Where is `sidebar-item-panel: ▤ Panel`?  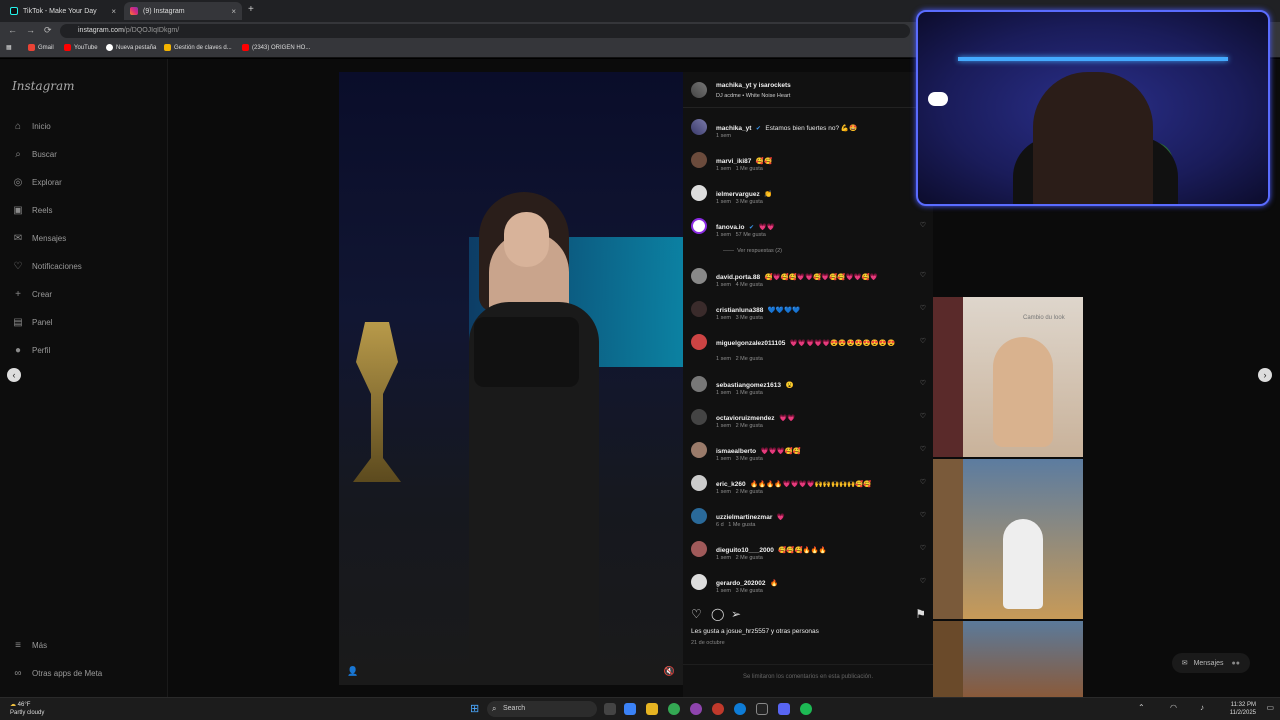 sidebar-item-panel: ▤ Panel is located at coordinates (32, 322).